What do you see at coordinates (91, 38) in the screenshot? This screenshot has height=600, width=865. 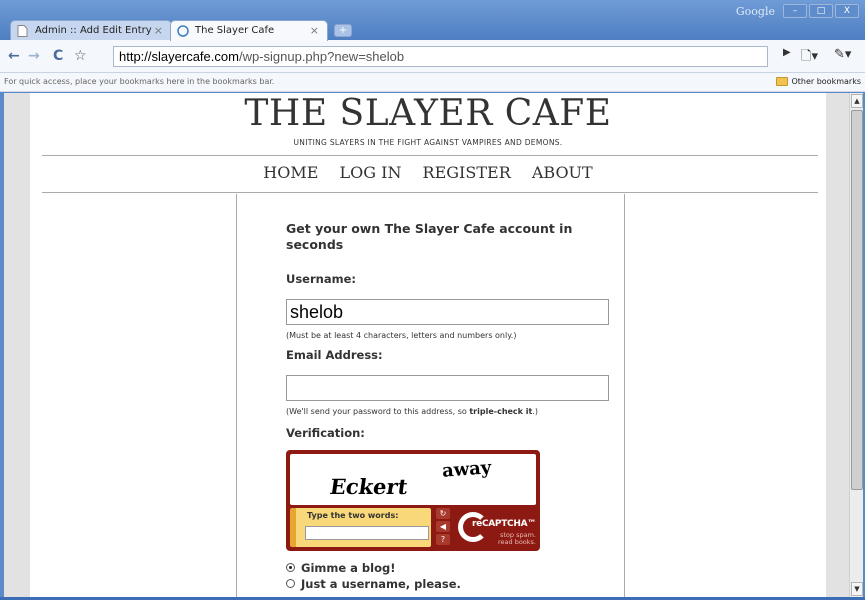 I see `tab-admin: Admin :: Add Edit Entry Write ×` at bounding box center [91, 38].